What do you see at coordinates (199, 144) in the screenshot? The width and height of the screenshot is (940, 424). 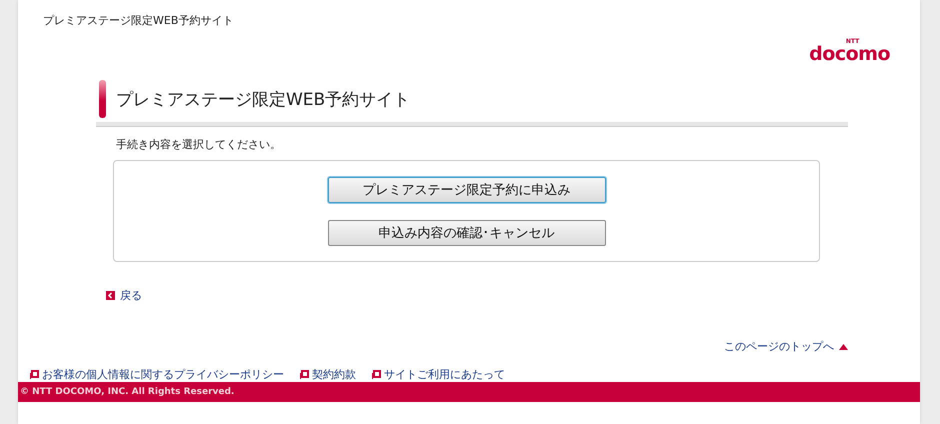 I see `instruction-text: 手続き内容を選択してください。` at bounding box center [199, 144].